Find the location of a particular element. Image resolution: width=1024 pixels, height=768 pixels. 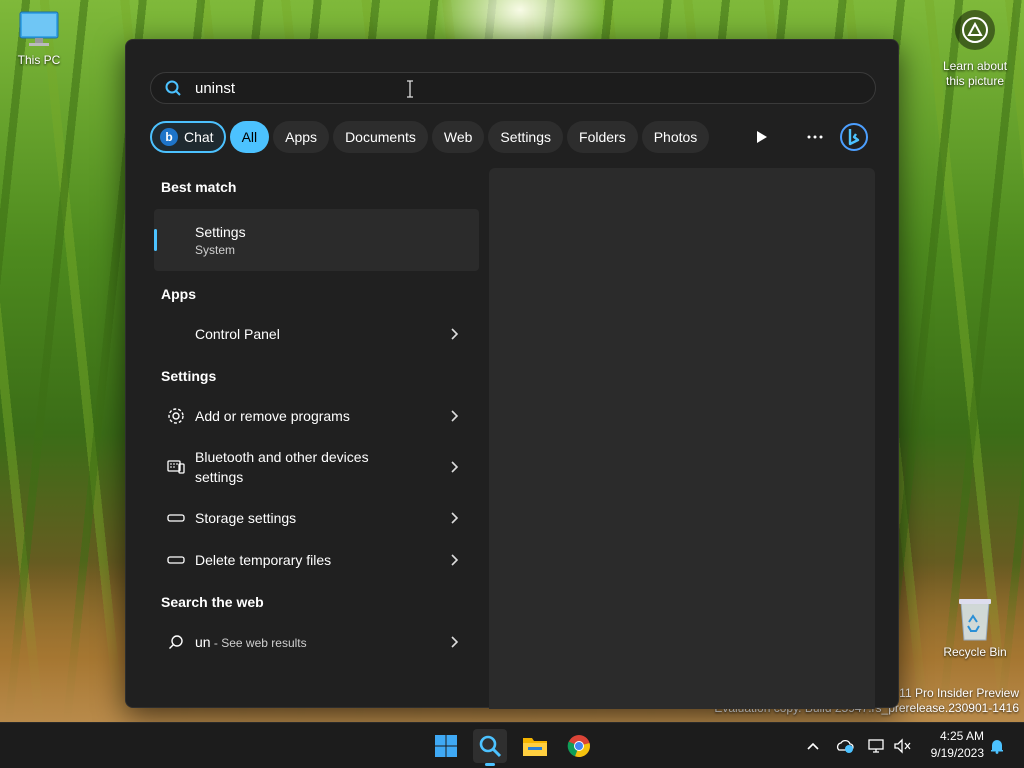

bluetooth-label-line-1: Bluetooth and other devices is located at coordinates (282, 457).